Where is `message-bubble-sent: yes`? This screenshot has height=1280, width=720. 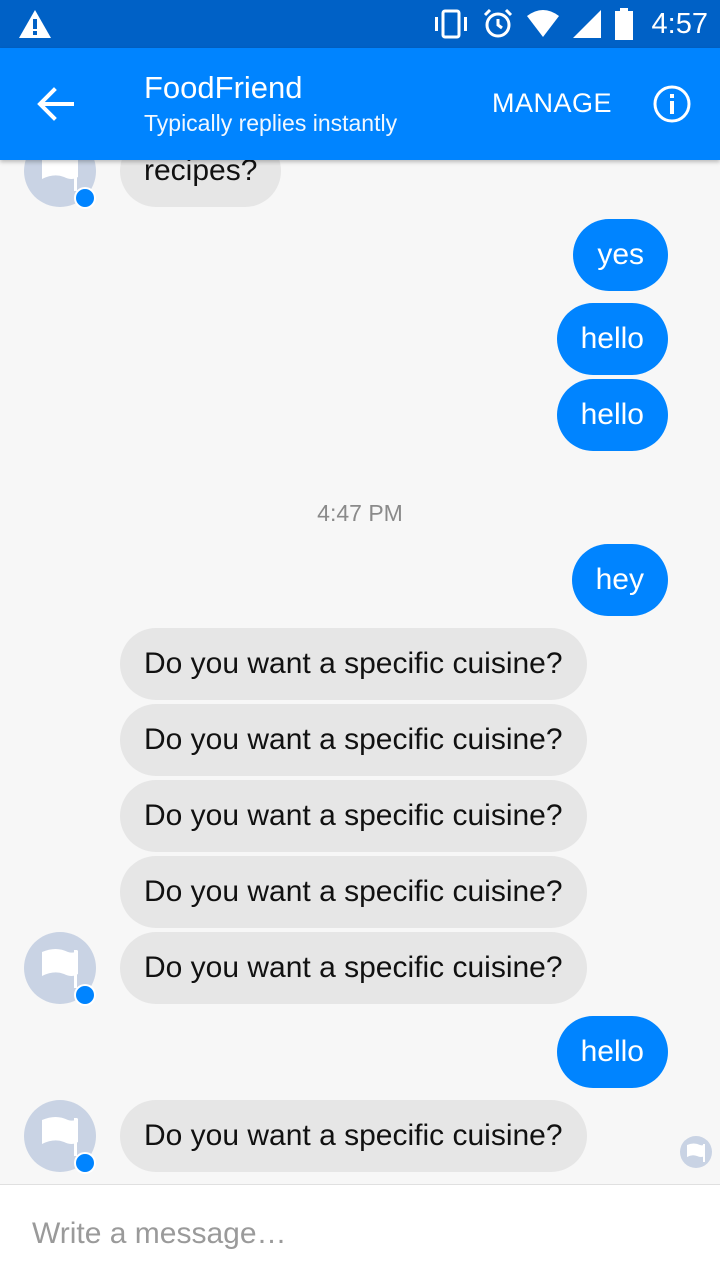
message-bubble-sent: yes is located at coordinates (620, 255).